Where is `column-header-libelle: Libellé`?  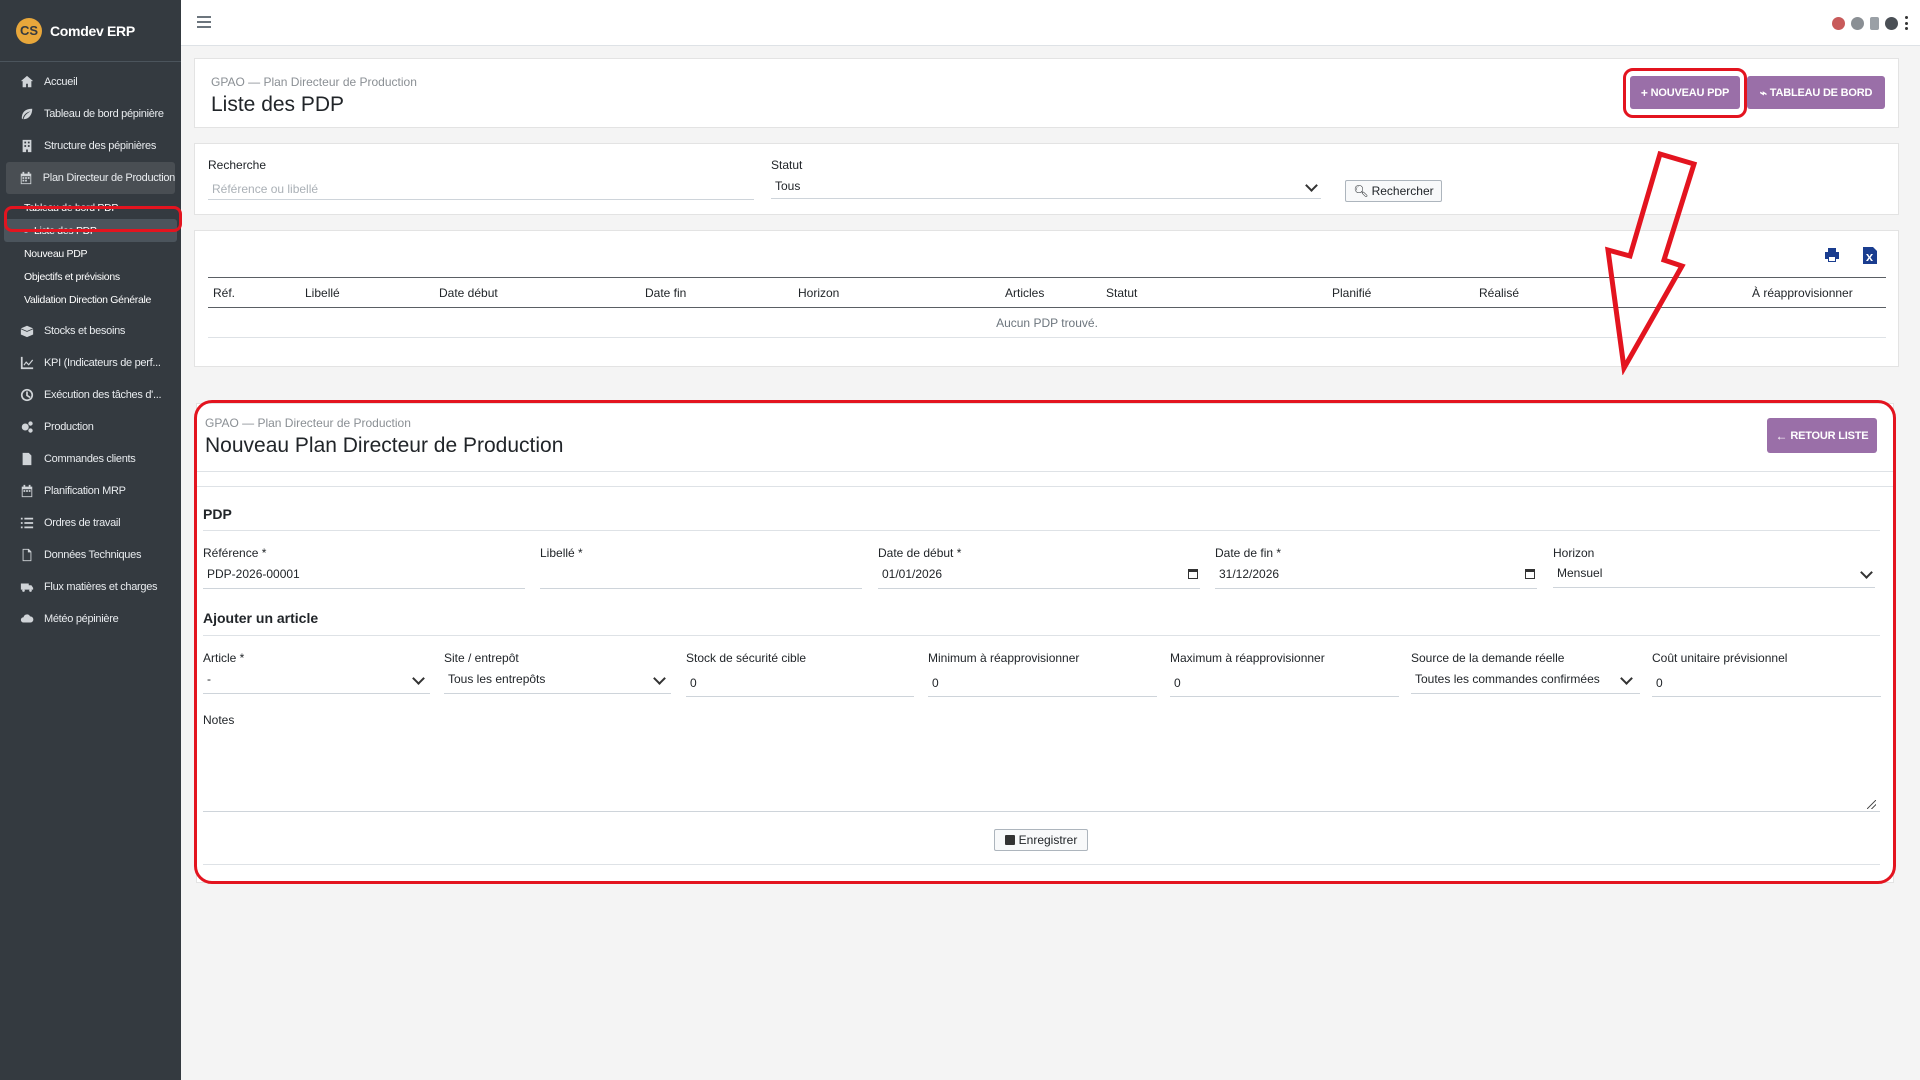
column-header-libelle: Libellé is located at coordinates (367, 292).